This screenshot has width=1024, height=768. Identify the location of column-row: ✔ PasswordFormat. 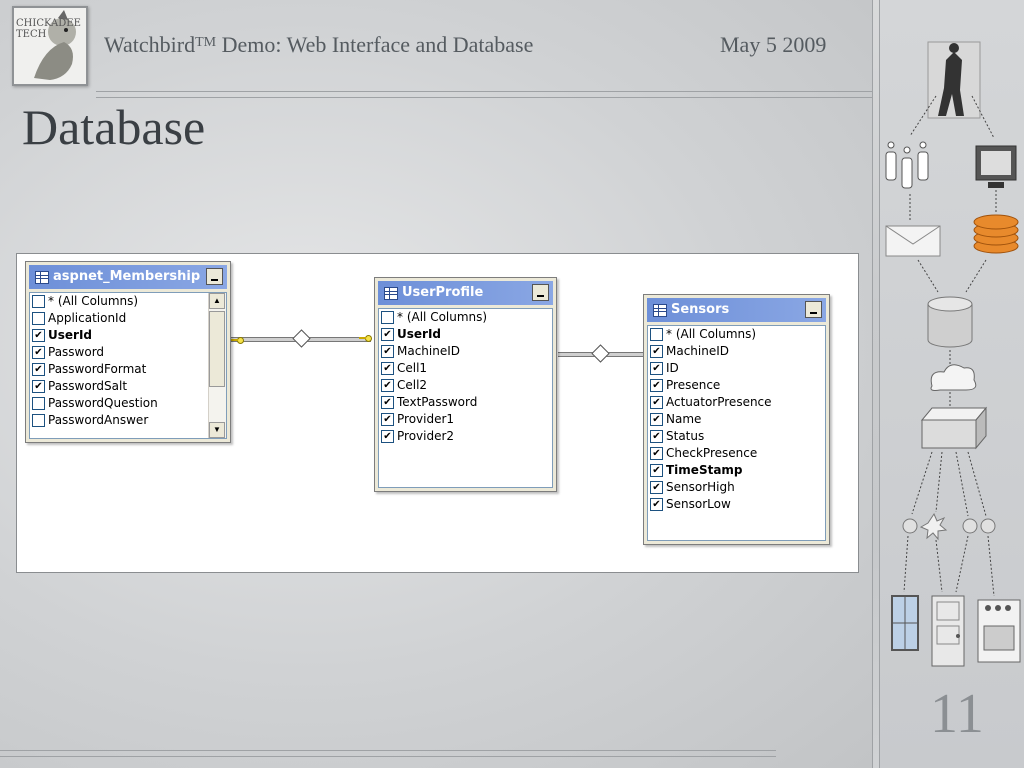
(128, 369).